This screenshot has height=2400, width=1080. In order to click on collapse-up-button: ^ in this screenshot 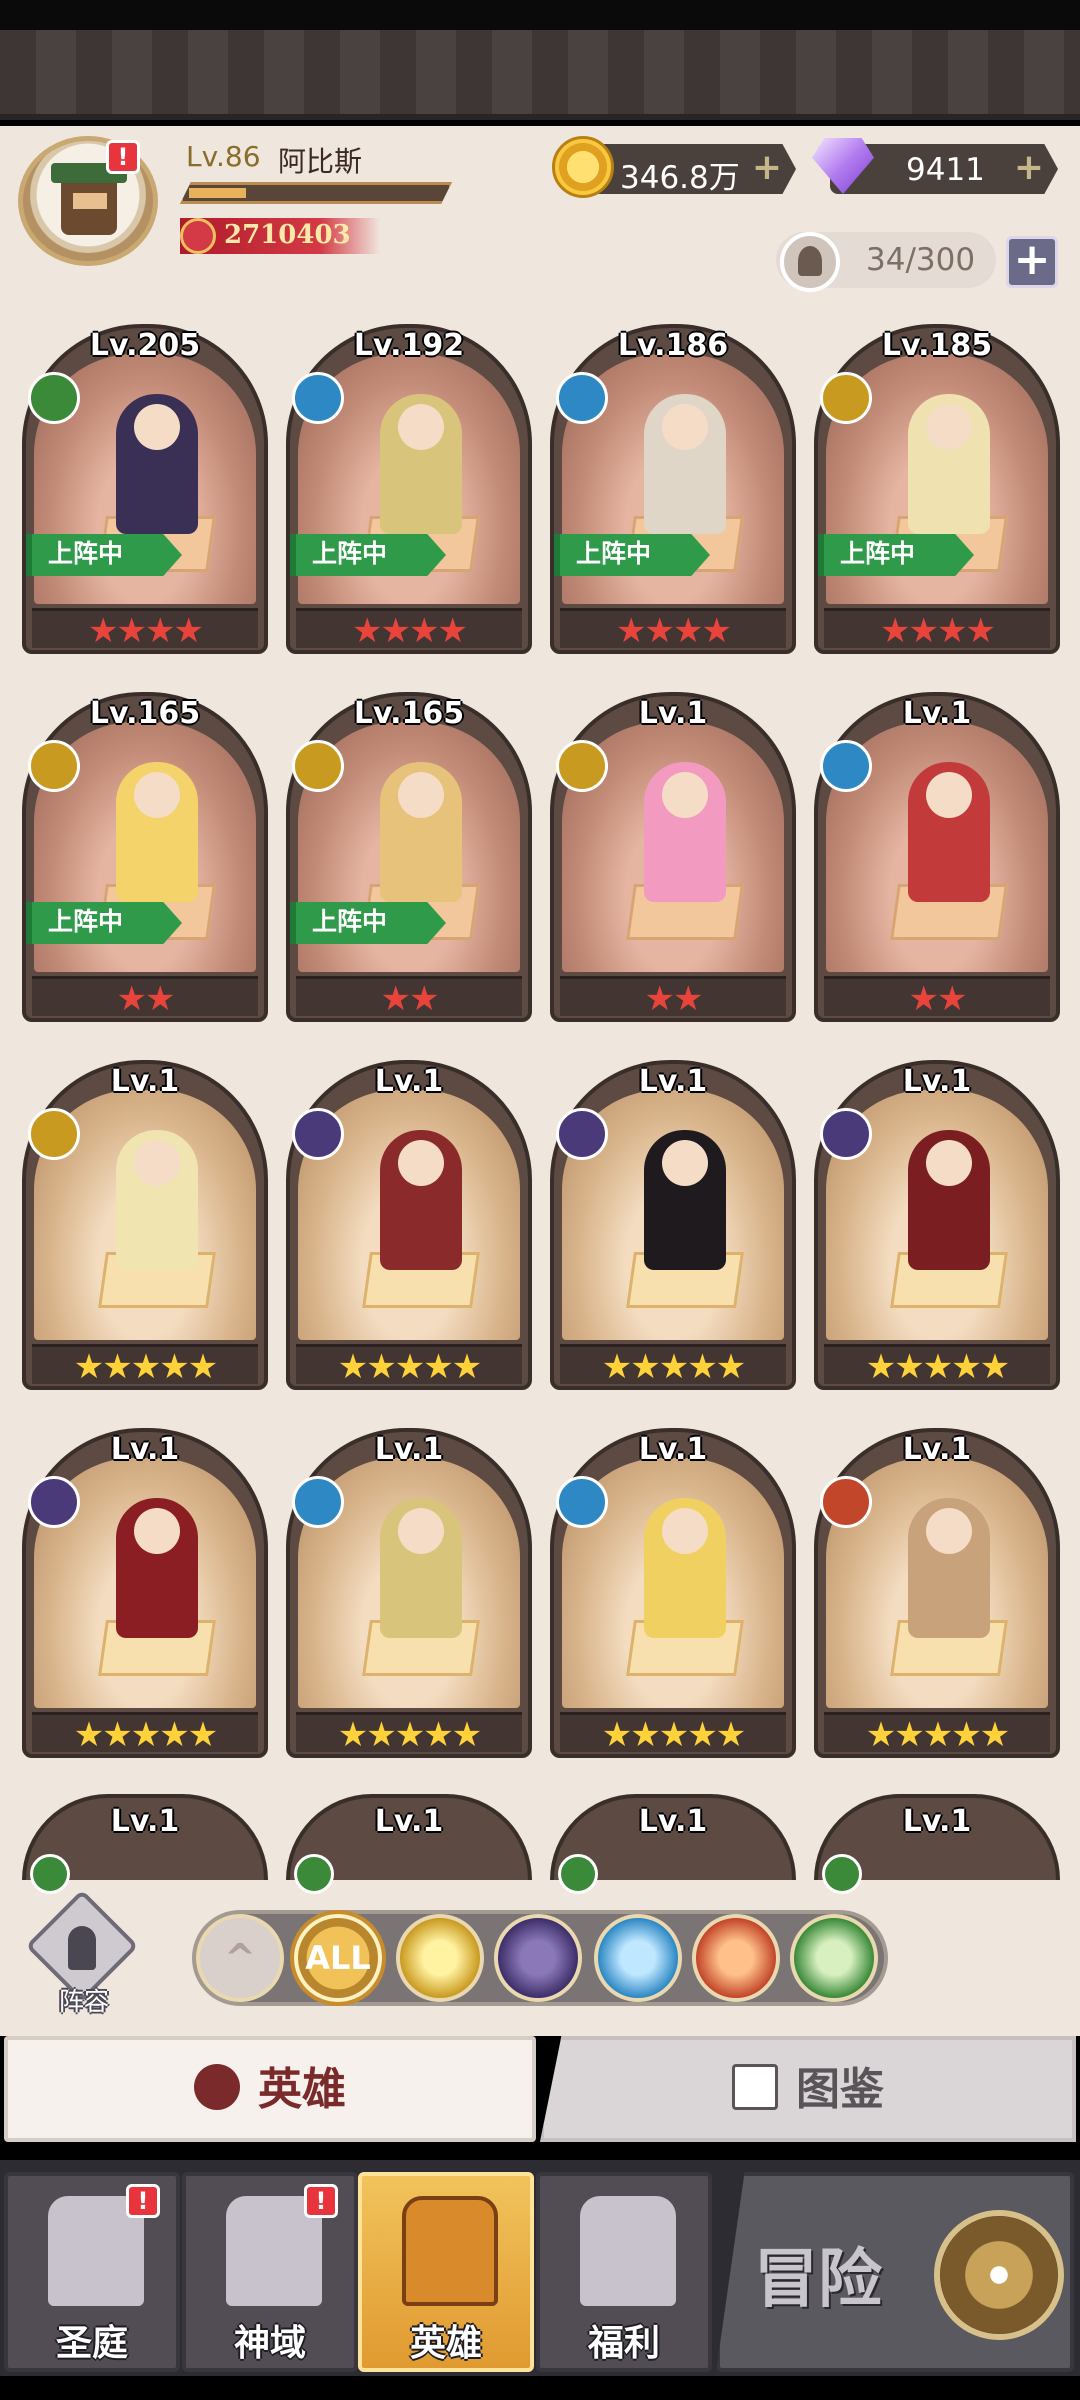, I will do `click(240, 1958)`.